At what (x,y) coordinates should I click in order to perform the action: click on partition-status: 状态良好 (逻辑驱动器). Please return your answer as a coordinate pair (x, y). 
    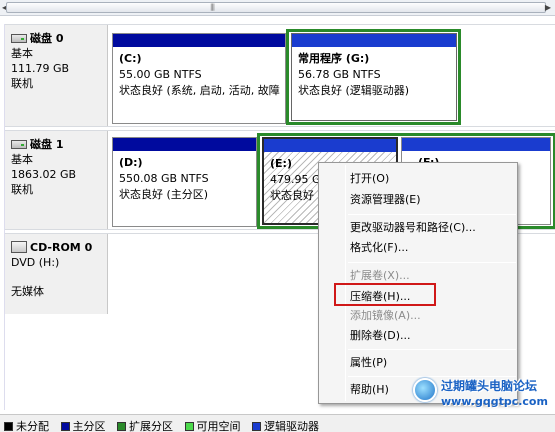
    Looking at the image, I should click on (354, 90).